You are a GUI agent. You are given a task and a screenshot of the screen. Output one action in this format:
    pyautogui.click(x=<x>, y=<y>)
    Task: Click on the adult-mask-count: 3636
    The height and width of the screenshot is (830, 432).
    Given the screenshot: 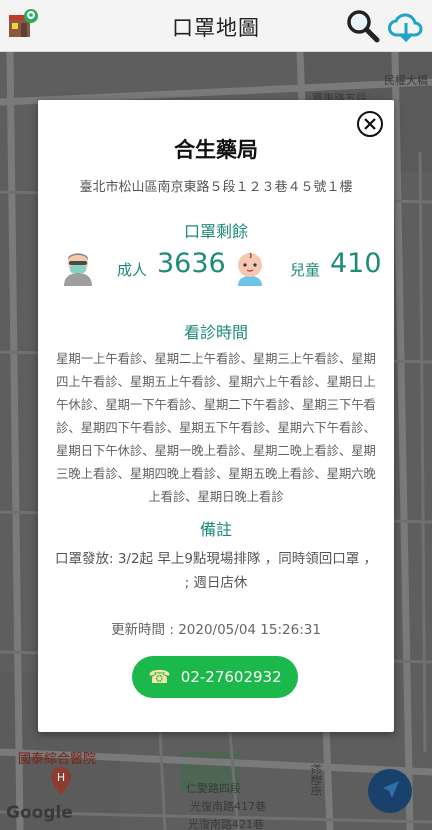 What is the action you would take?
    pyautogui.click(x=191, y=263)
    